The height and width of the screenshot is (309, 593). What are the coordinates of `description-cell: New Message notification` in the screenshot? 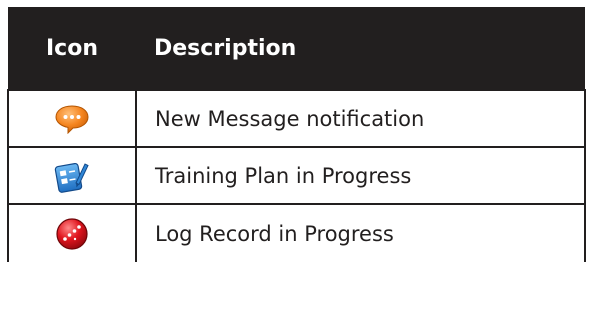 It's located at (360, 118).